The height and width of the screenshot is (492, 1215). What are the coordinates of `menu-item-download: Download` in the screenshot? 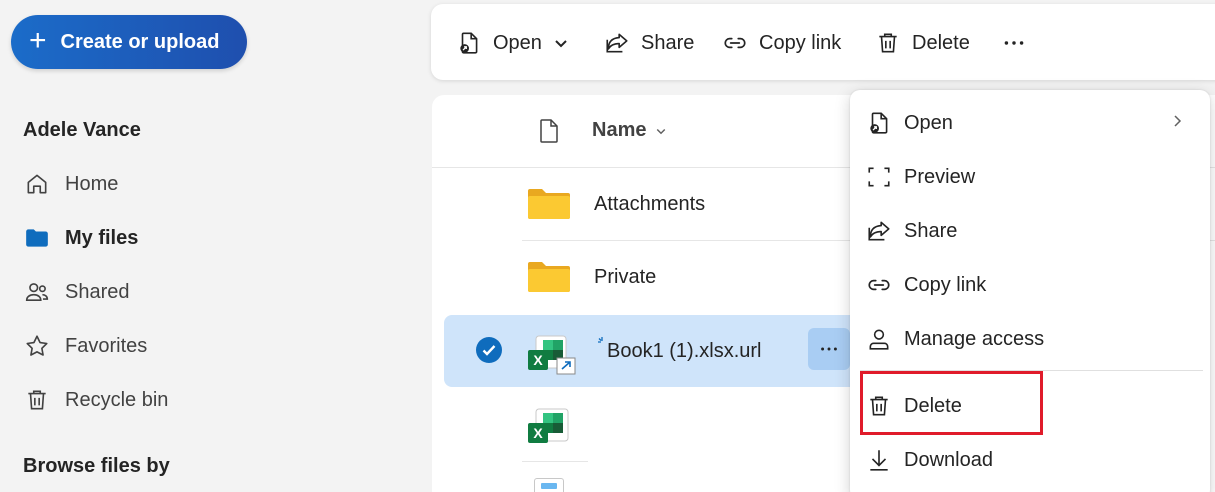 It's located at (1034, 460).